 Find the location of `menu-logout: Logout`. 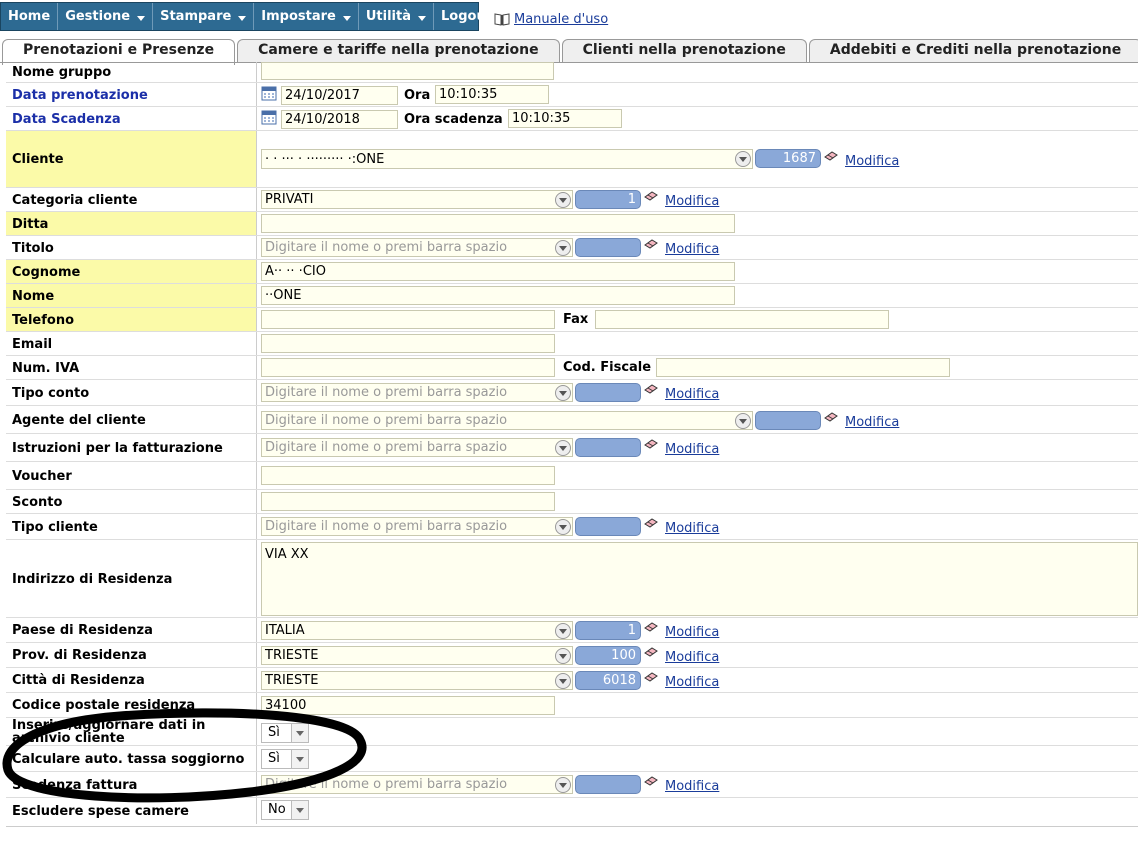

menu-logout: Logout is located at coordinates (466, 16).